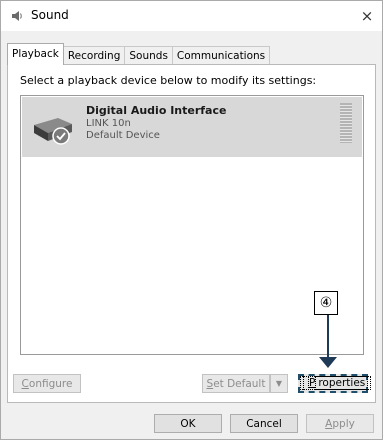 This screenshot has height=440, width=383. I want to click on tab-recording: Recording, so click(94, 55).